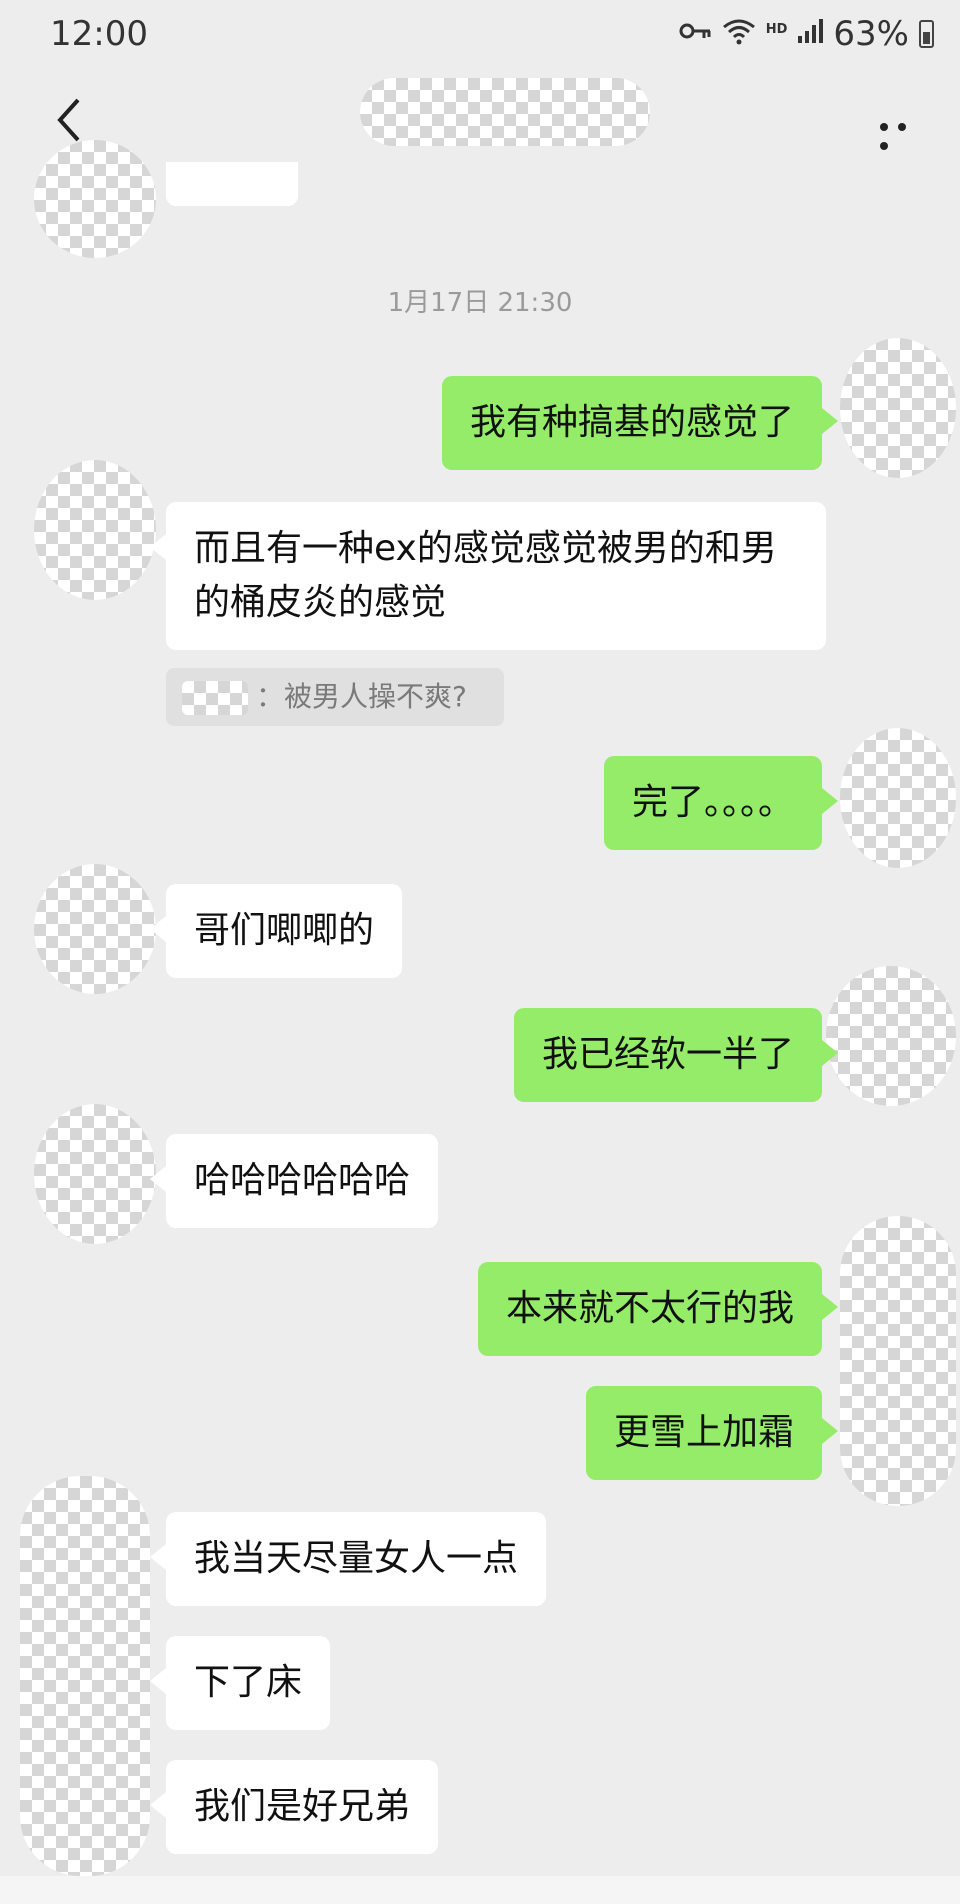  I want to click on message-bubble: 哈哈哈哈哈哈, so click(294, 1181).